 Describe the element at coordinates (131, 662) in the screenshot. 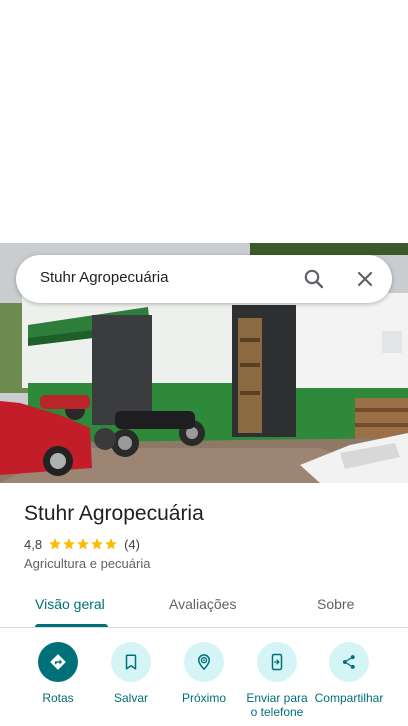

I see `bookmark-icon` at that location.